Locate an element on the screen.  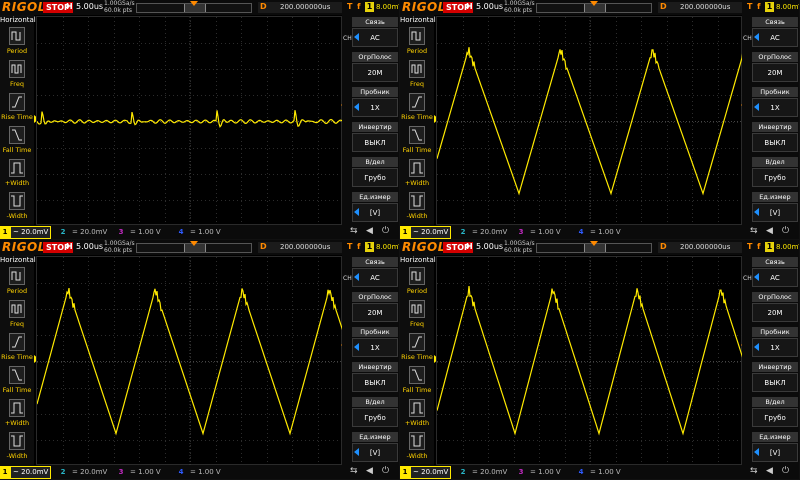
menu-item-title: Связь is located at coordinates (375, 22).